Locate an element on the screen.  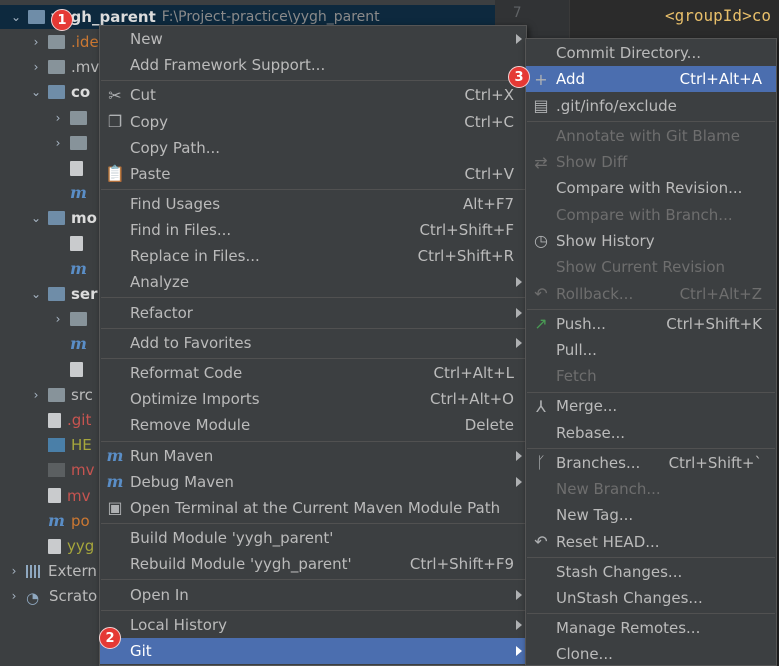
reset-head-icon: ↶ is located at coordinates (541, 542).